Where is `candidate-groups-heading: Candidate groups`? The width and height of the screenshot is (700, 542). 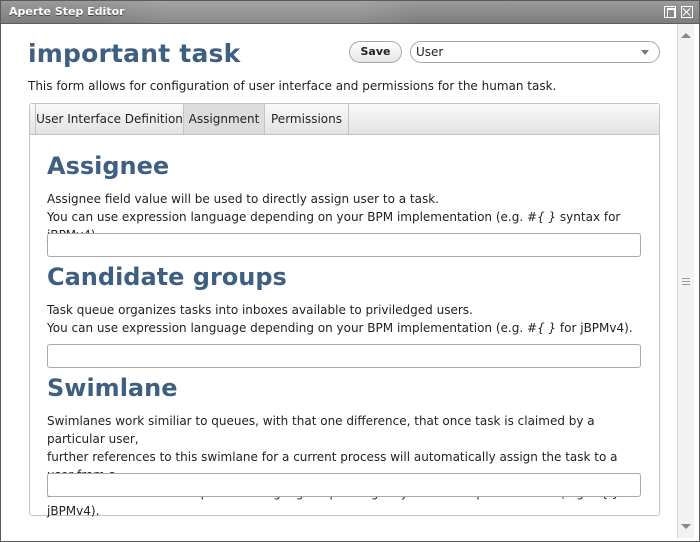 candidate-groups-heading: Candidate groups is located at coordinates (167, 277).